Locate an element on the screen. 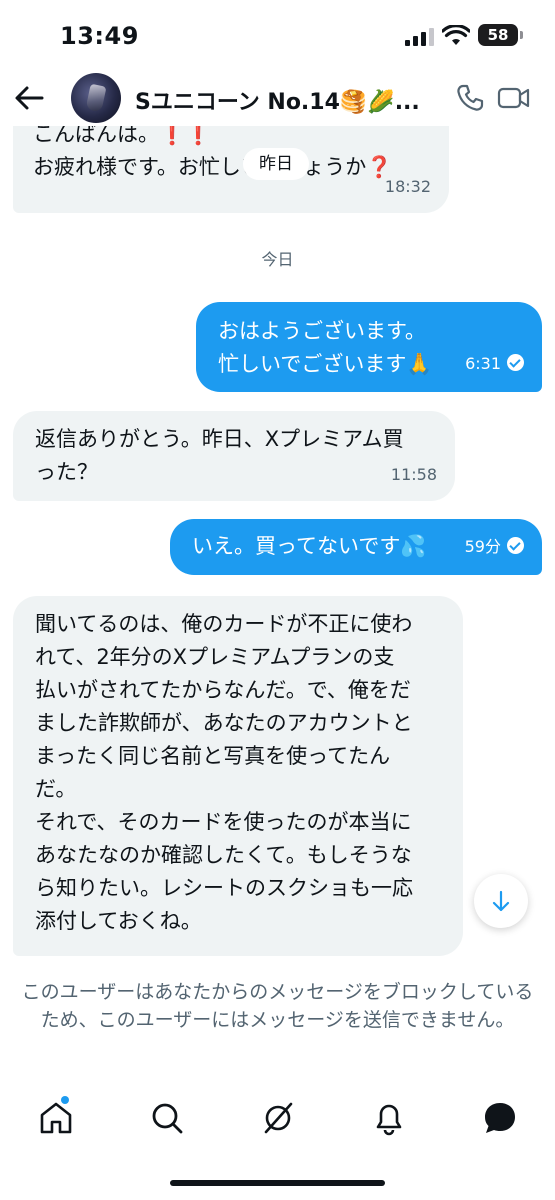 This screenshot has width=555, height=1200. date-divider-today: 今日 is located at coordinates (277, 259).